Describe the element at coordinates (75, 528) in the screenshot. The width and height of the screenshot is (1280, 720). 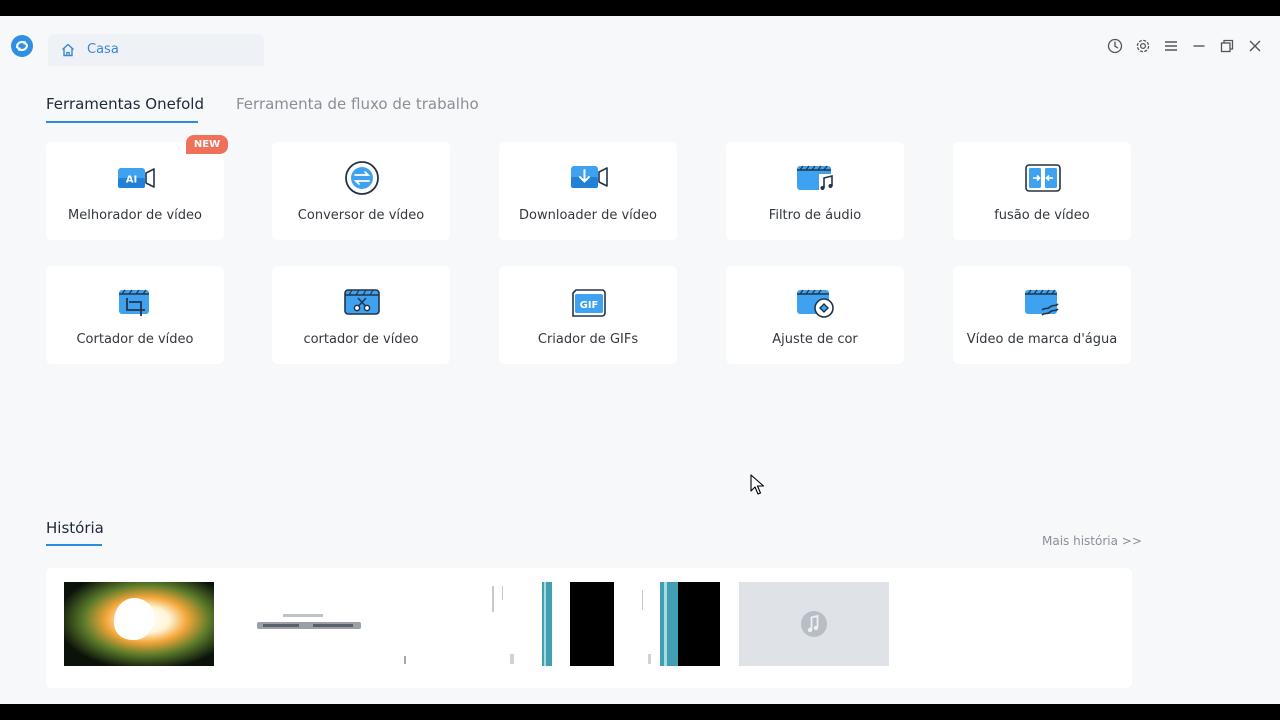
I see `history-section-title: História` at that location.